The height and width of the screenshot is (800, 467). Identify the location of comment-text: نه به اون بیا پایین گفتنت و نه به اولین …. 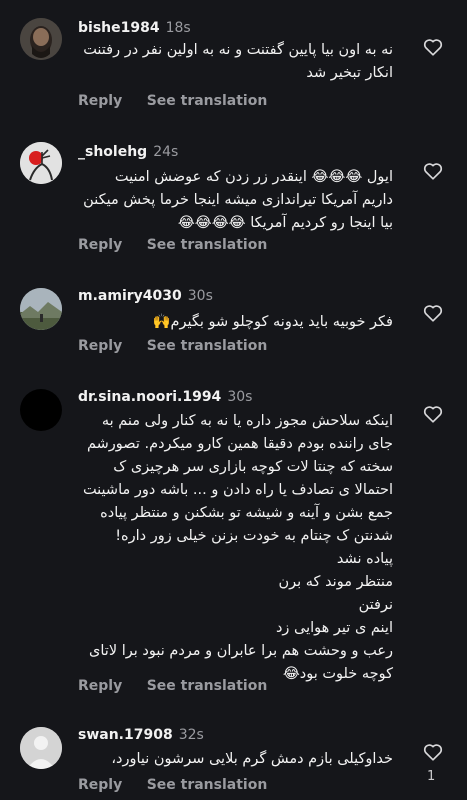
(235, 62).